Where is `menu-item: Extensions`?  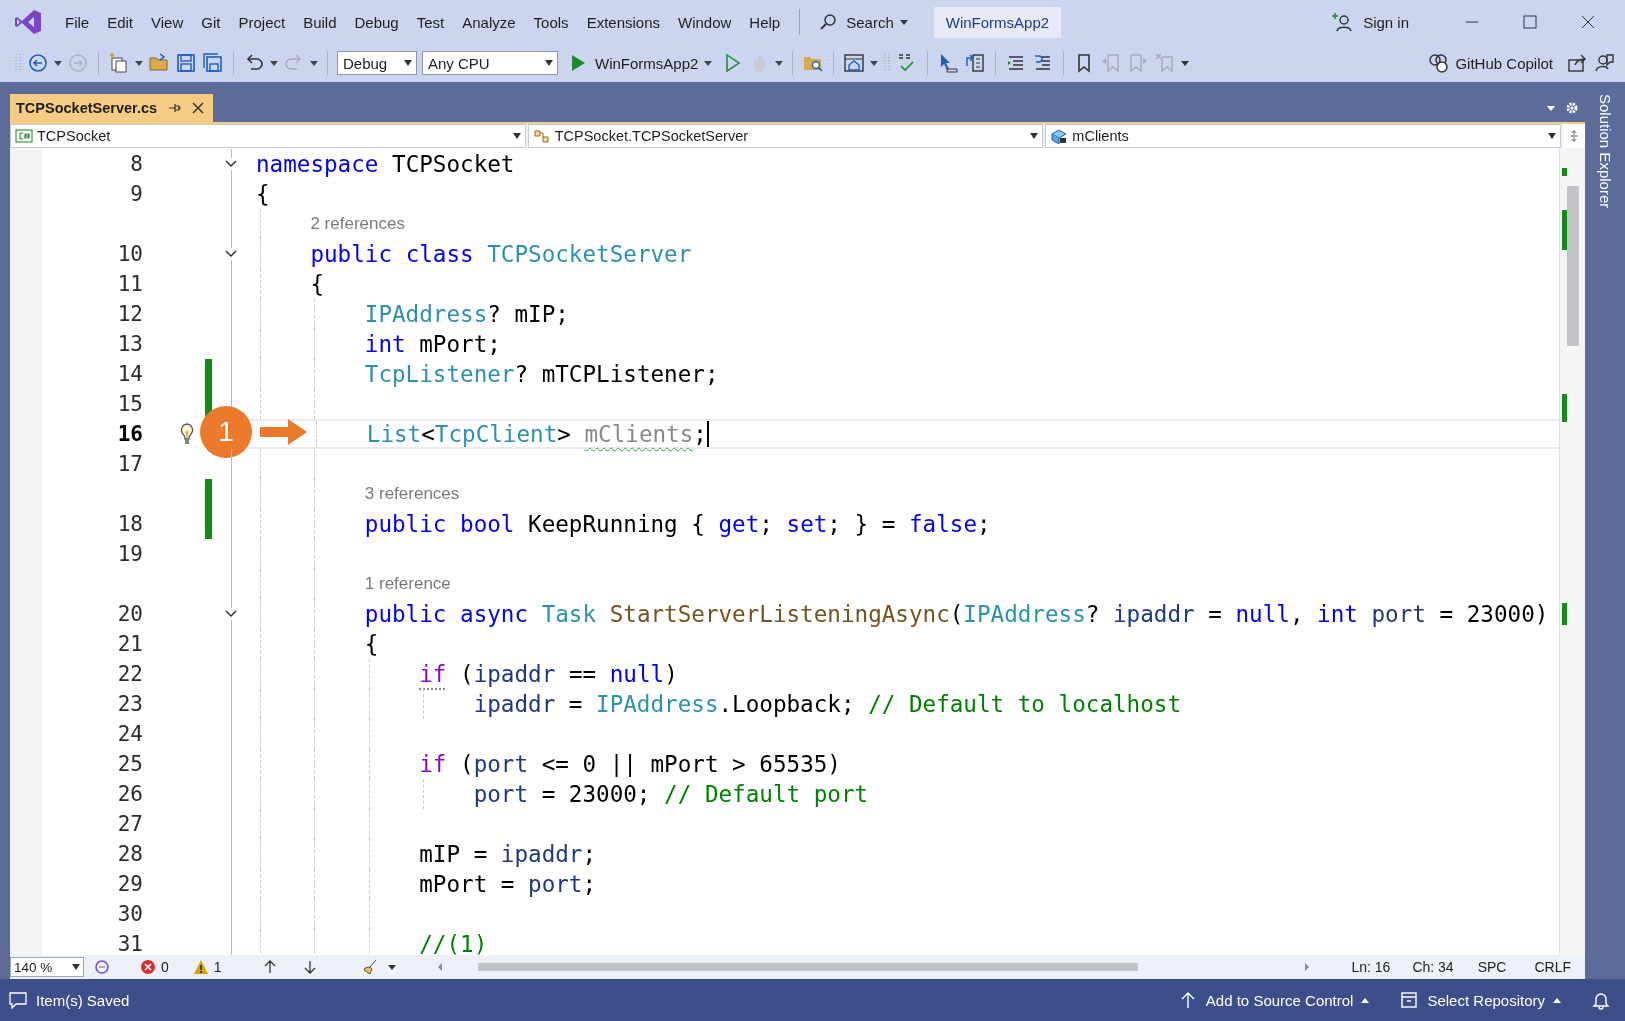
menu-item: Extensions is located at coordinates (623, 22).